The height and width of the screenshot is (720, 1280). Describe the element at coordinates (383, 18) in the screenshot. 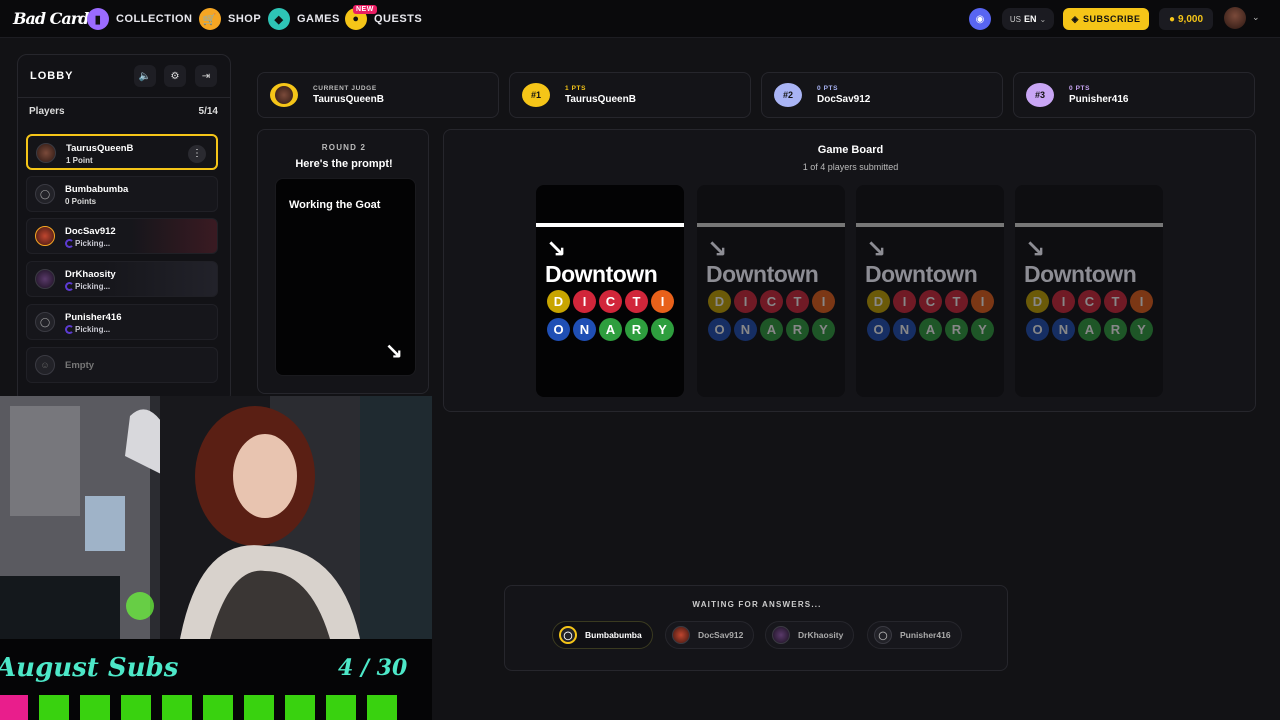

I see `nav-quests: ● NEW QUESTS` at that location.